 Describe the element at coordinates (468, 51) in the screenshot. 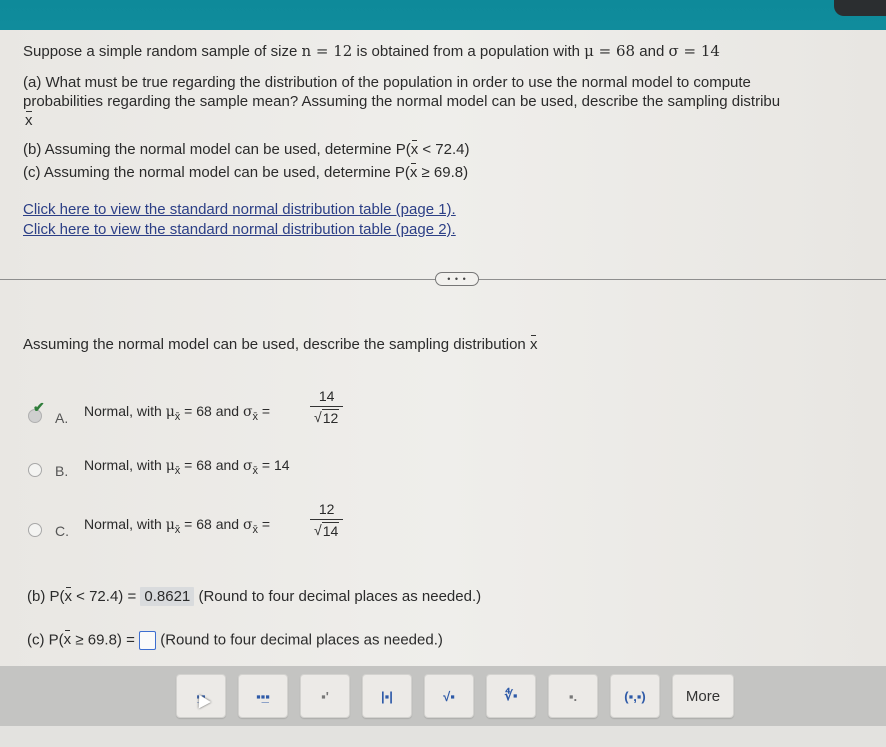

I see `intro-text-mid: is obtained from a population with` at that location.